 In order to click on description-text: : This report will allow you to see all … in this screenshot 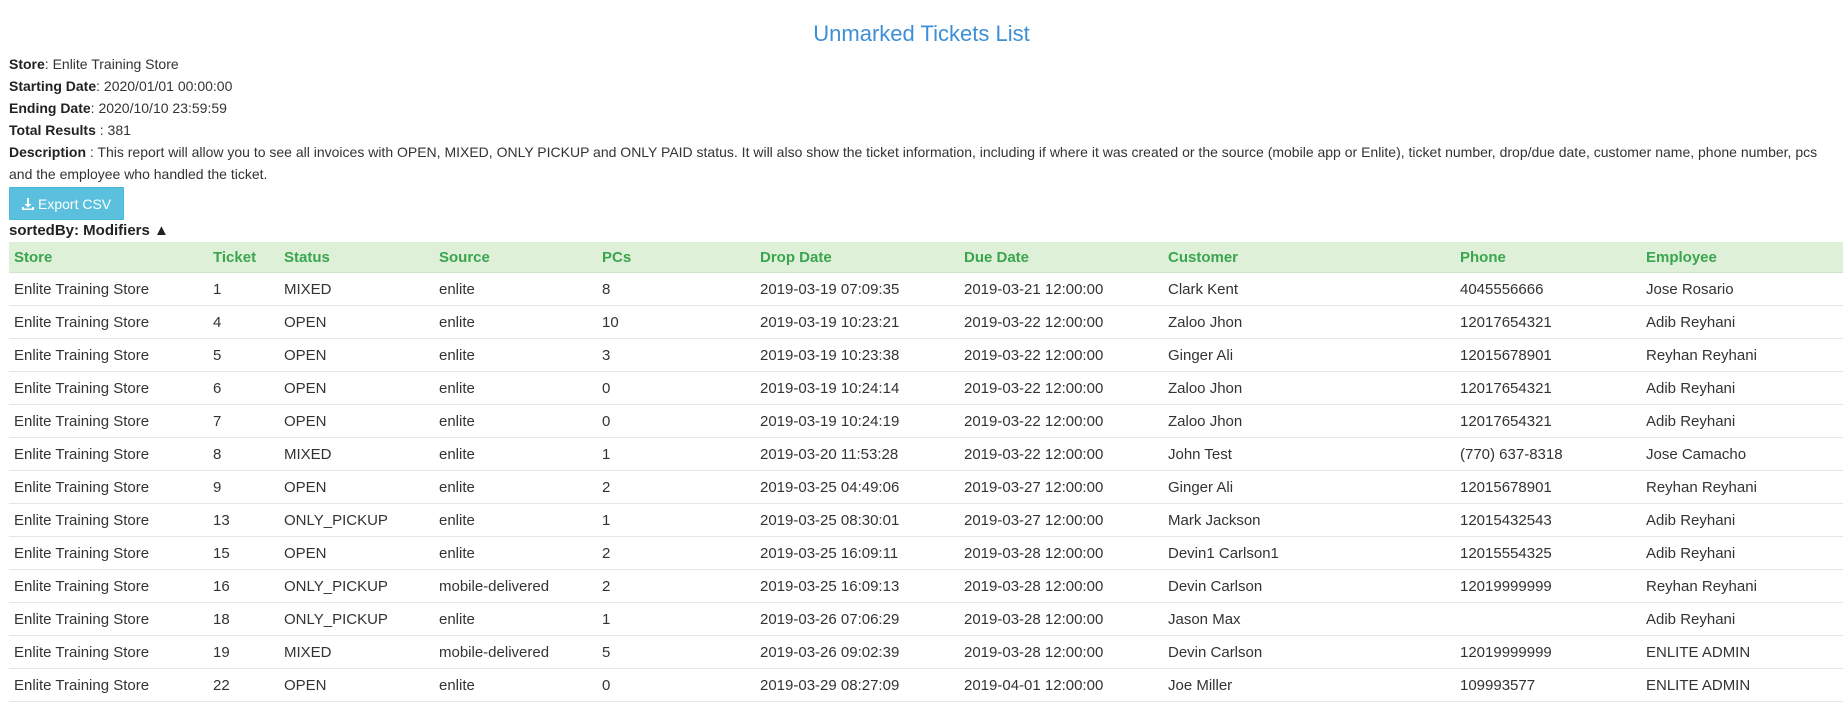, I will do `click(913, 163)`.